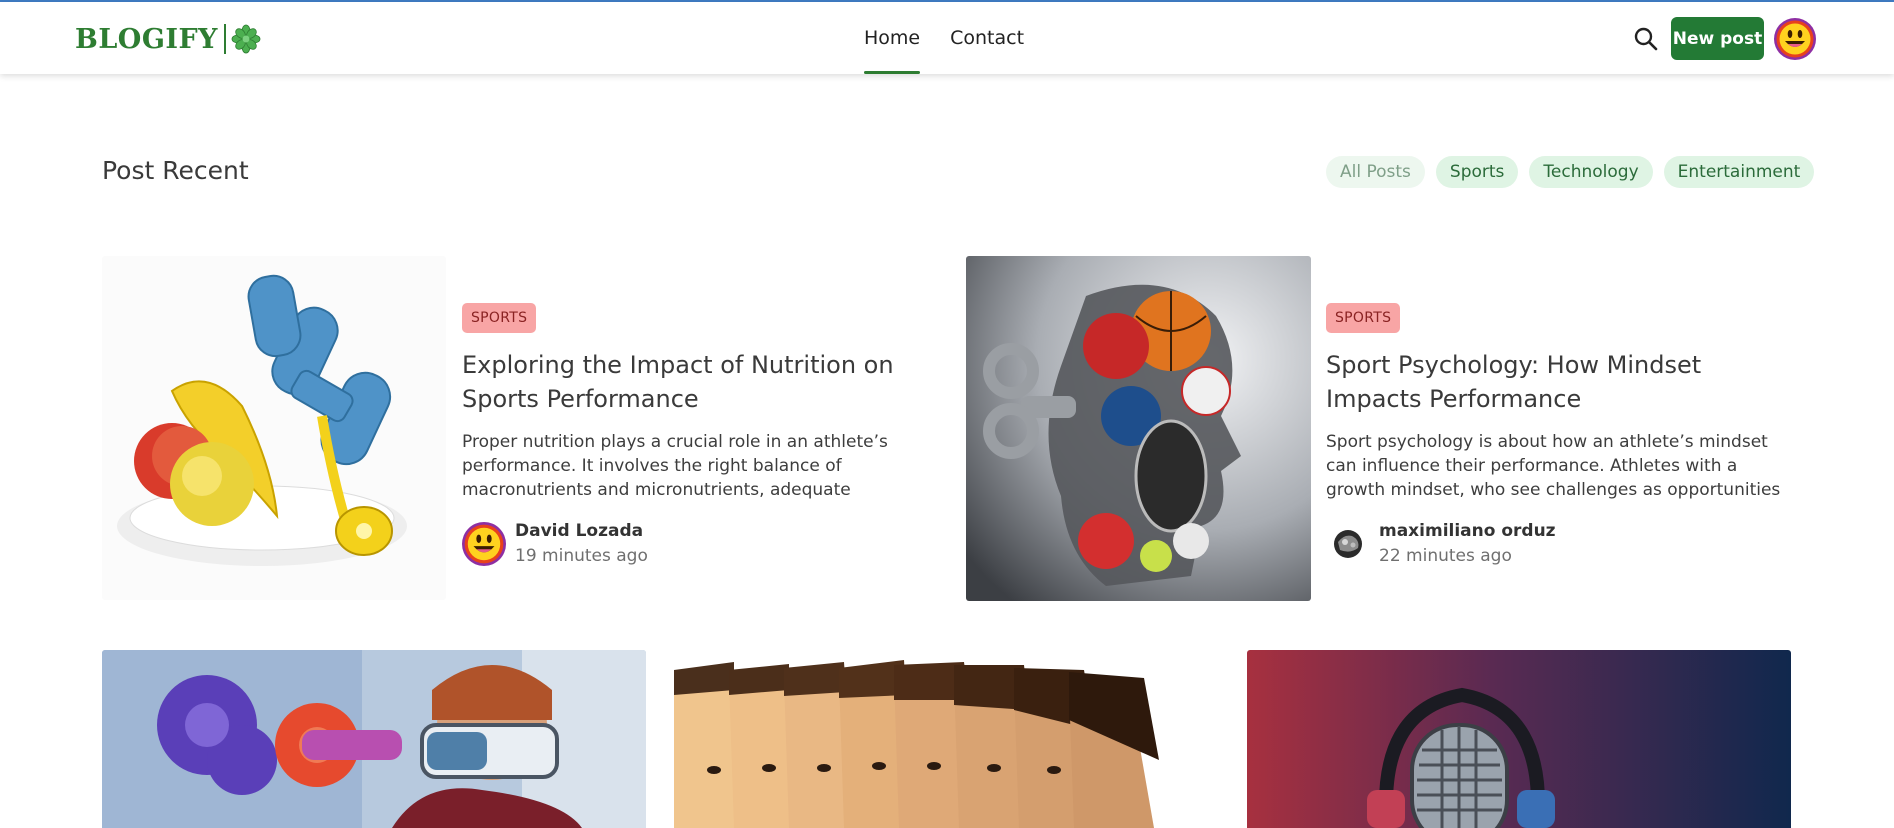 The height and width of the screenshot is (828, 1894). I want to click on post-time: 19 minutes ago, so click(581, 556).